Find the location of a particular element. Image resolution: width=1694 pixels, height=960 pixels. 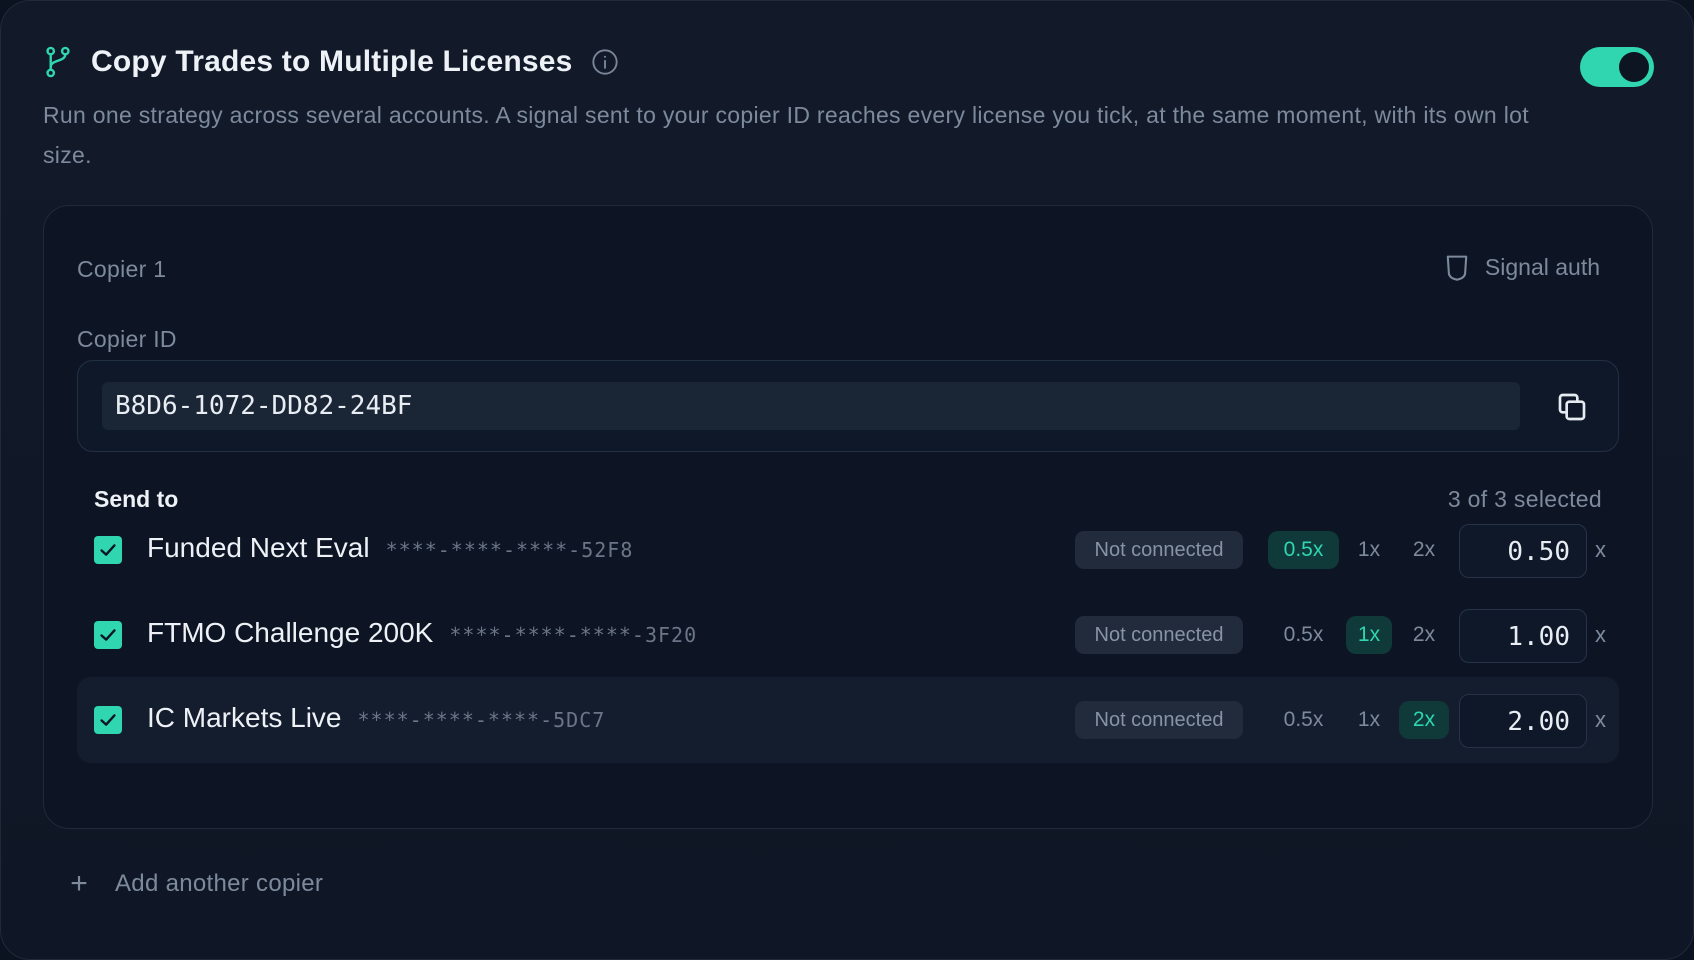

branch-icon is located at coordinates (58, 62).